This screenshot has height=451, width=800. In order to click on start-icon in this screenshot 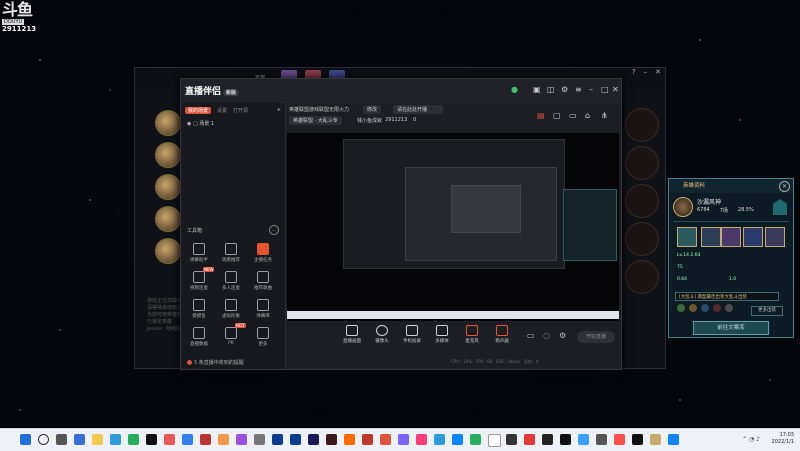, I will do `click(25, 439)`.